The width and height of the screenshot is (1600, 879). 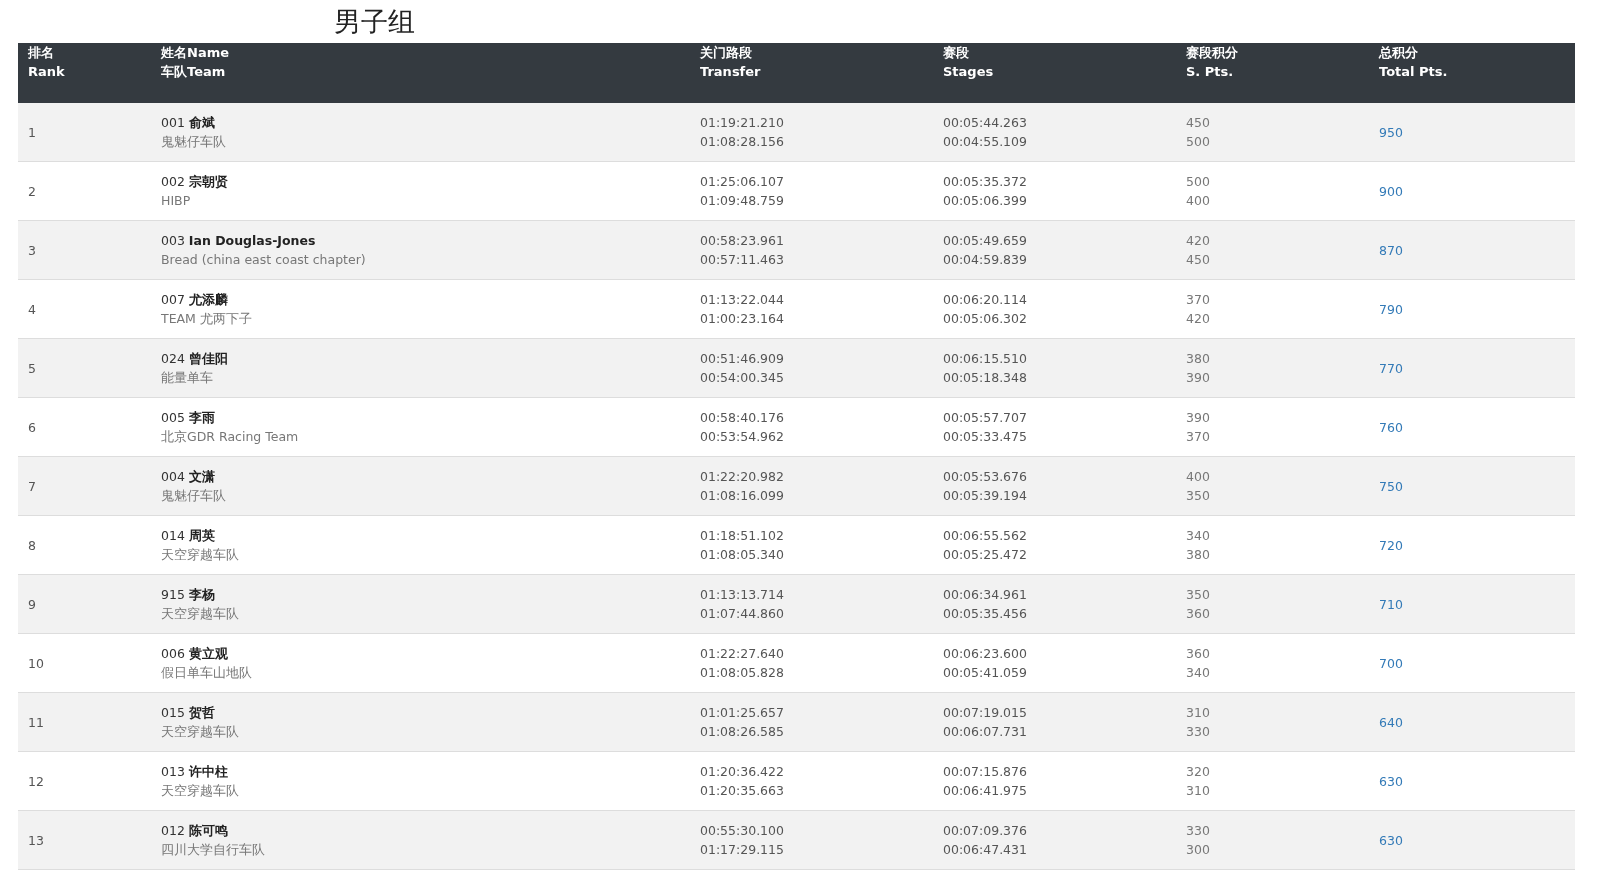 I want to click on stage-time: 00:06:23.600, so click(x=985, y=653).